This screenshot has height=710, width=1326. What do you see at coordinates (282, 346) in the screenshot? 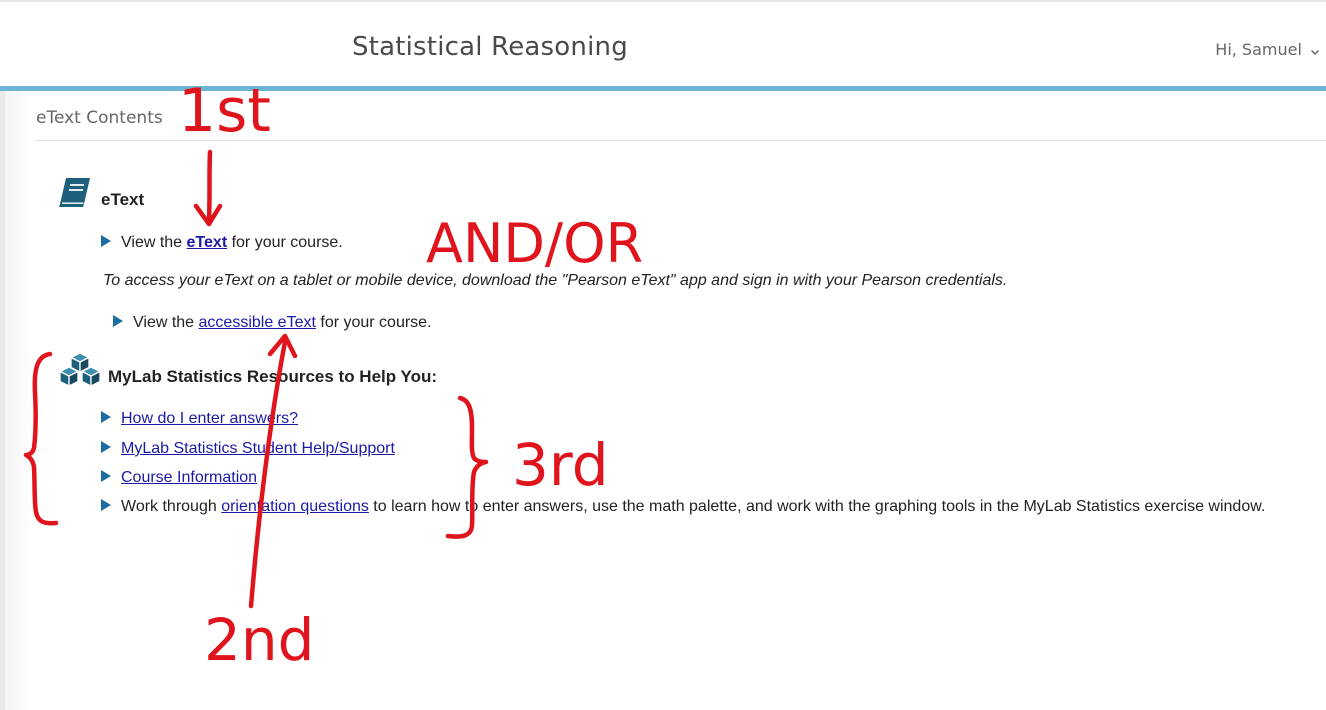
I see `arrowhead-accessible` at bounding box center [282, 346].